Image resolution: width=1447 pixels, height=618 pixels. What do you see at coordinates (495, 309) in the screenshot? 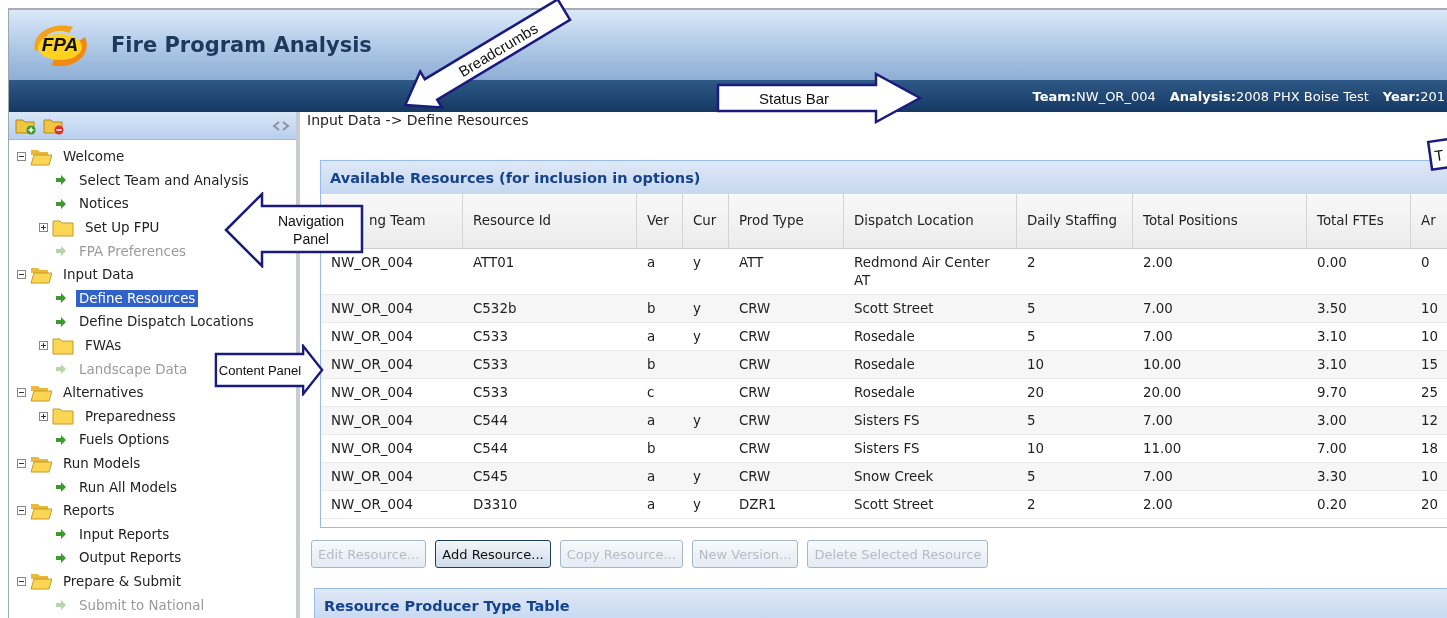
I see `table-cell-text: C532b` at bounding box center [495, 309].